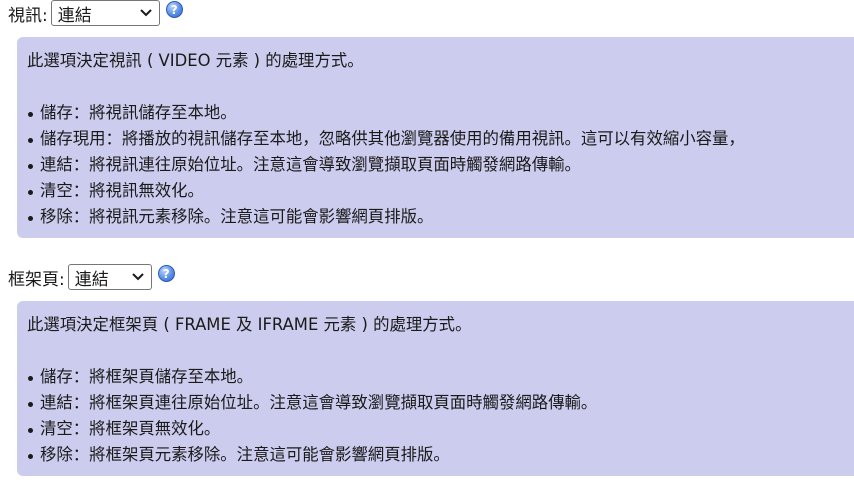  I want to click on frame-label: 框架頁:, so click(36, 279).